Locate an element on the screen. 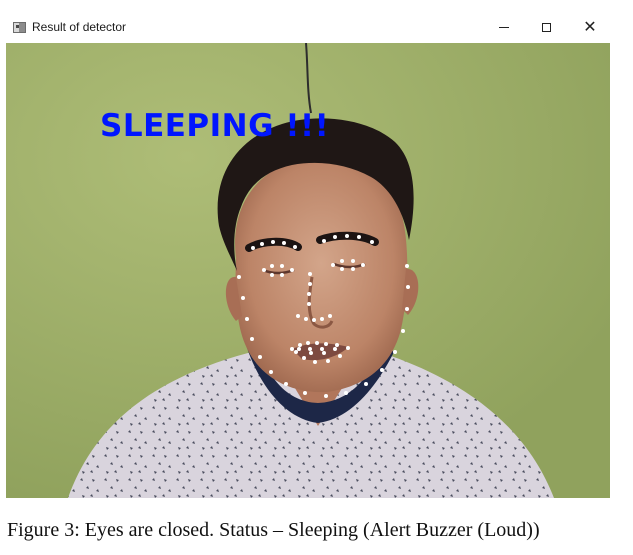 This screenshot has height=555, width=633. maximize-button is located at coordinates (546, 27).